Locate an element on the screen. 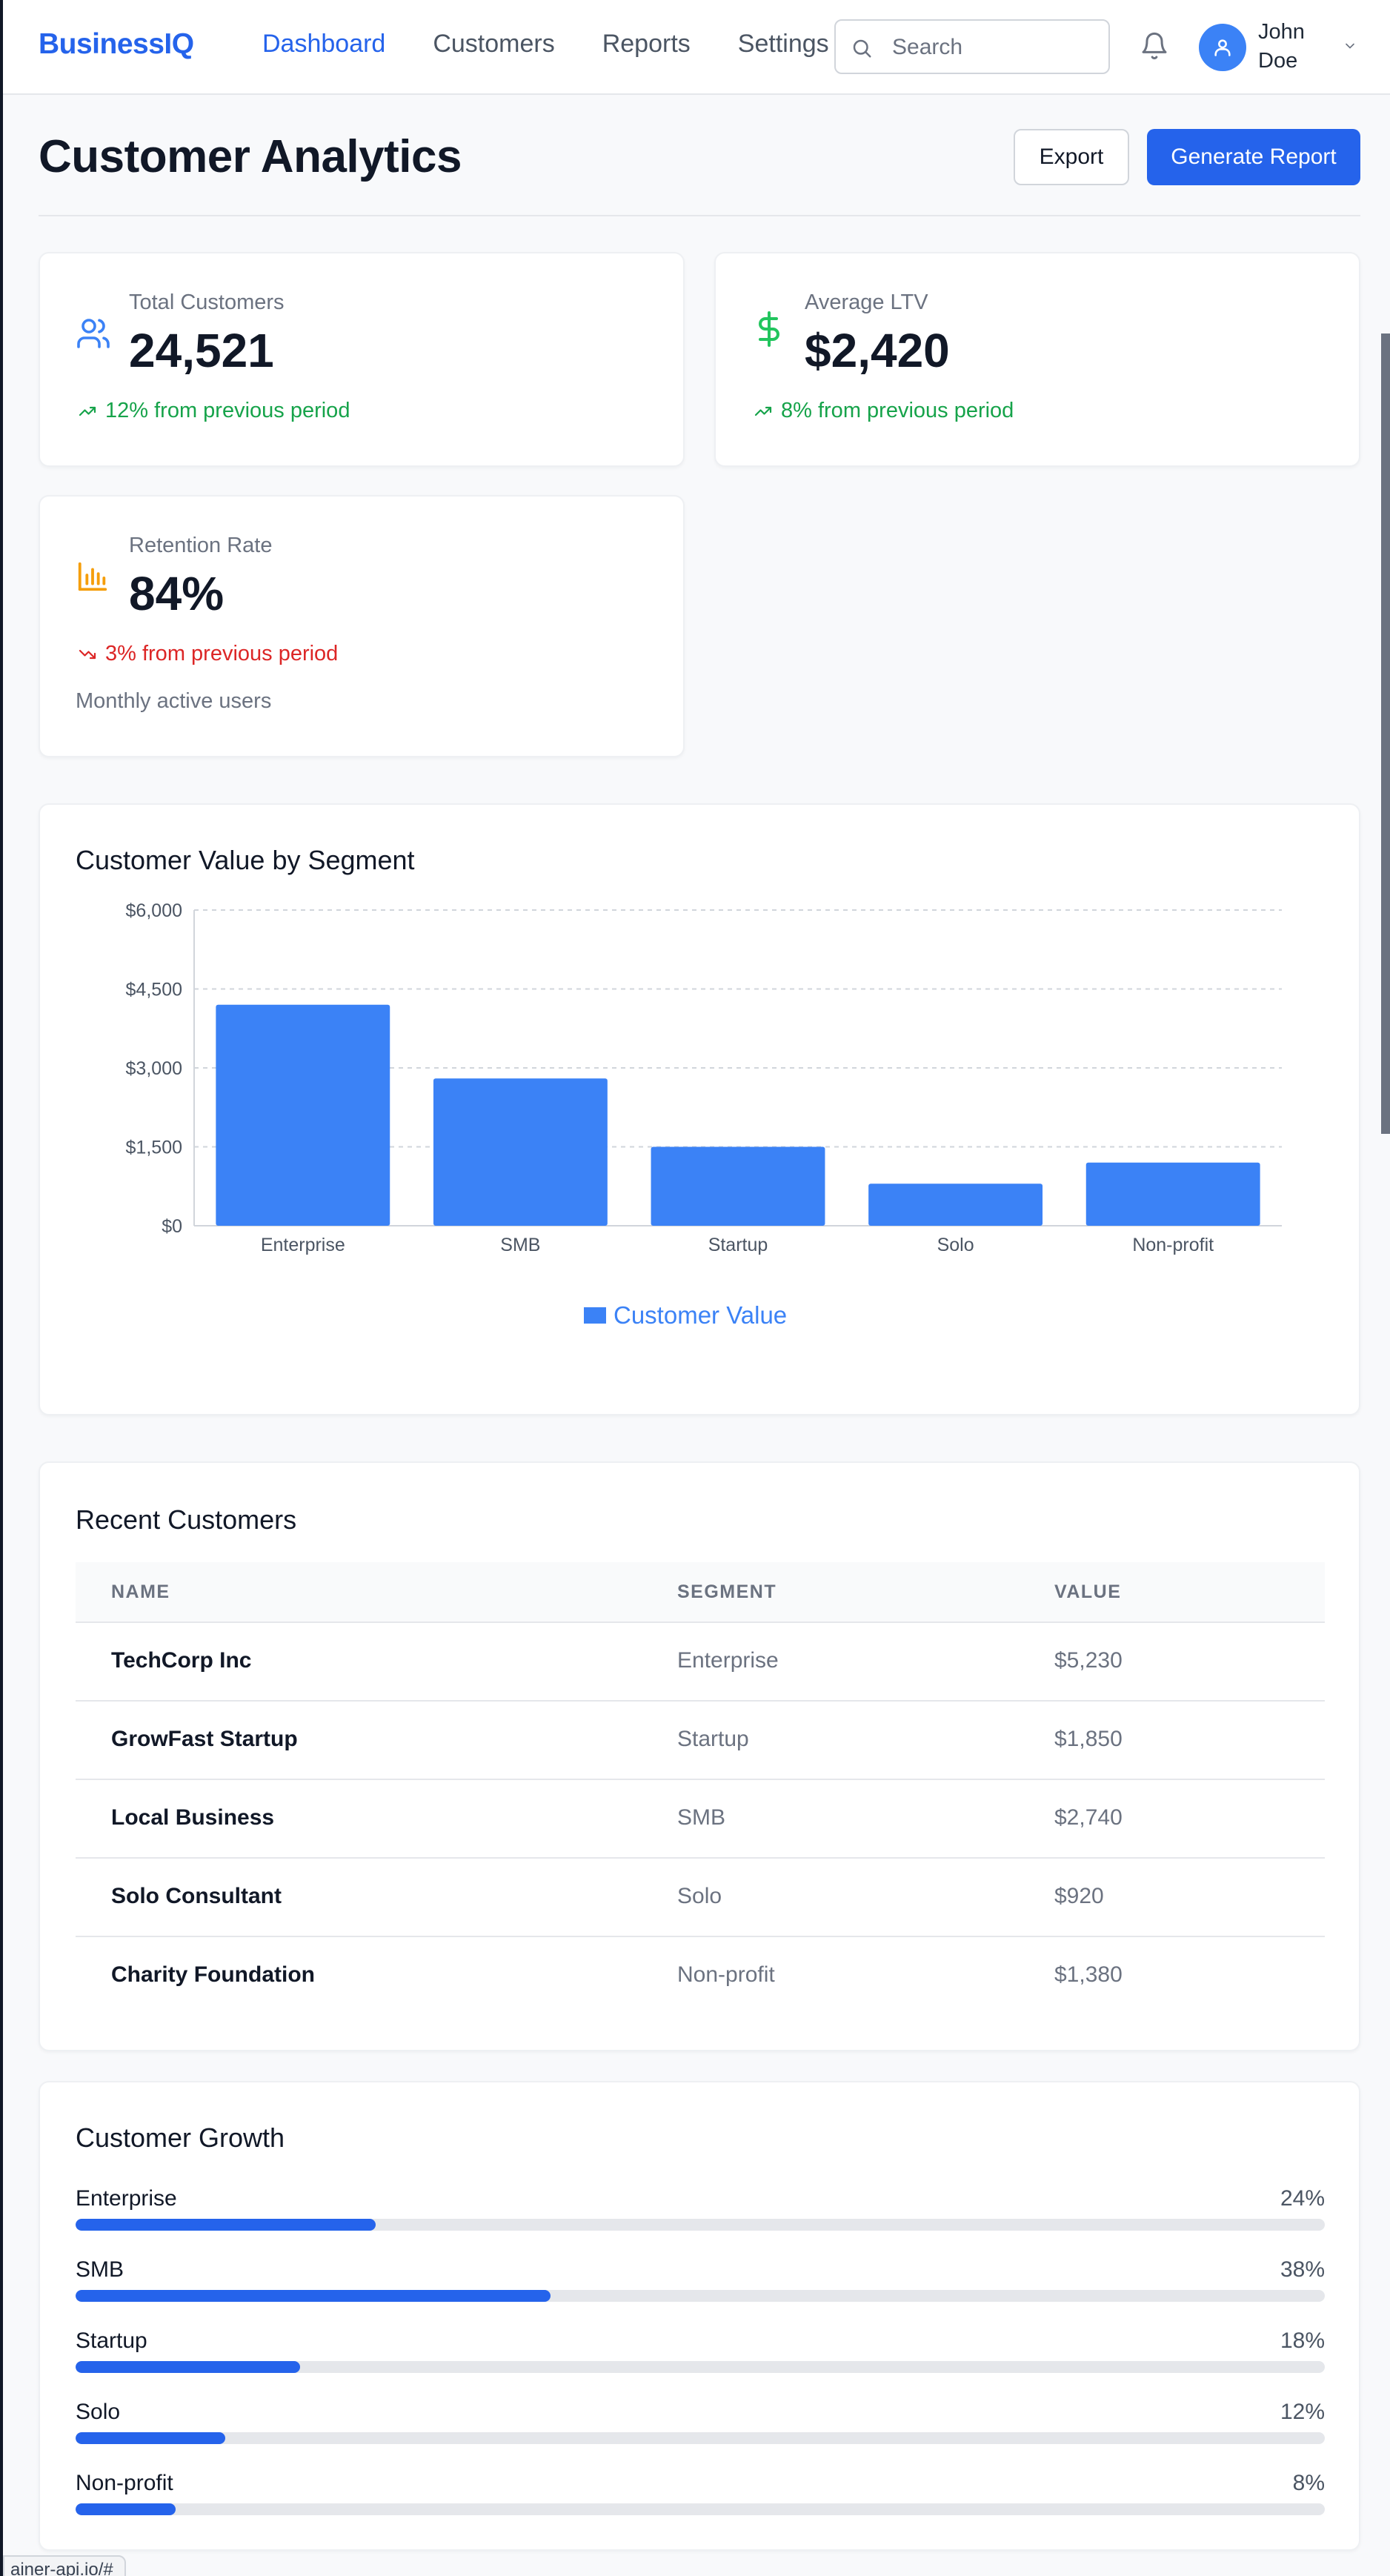 The width and height of the screenshot is (1390, 2576). customer-segment: SMB is located at coordinates (701, 1817).